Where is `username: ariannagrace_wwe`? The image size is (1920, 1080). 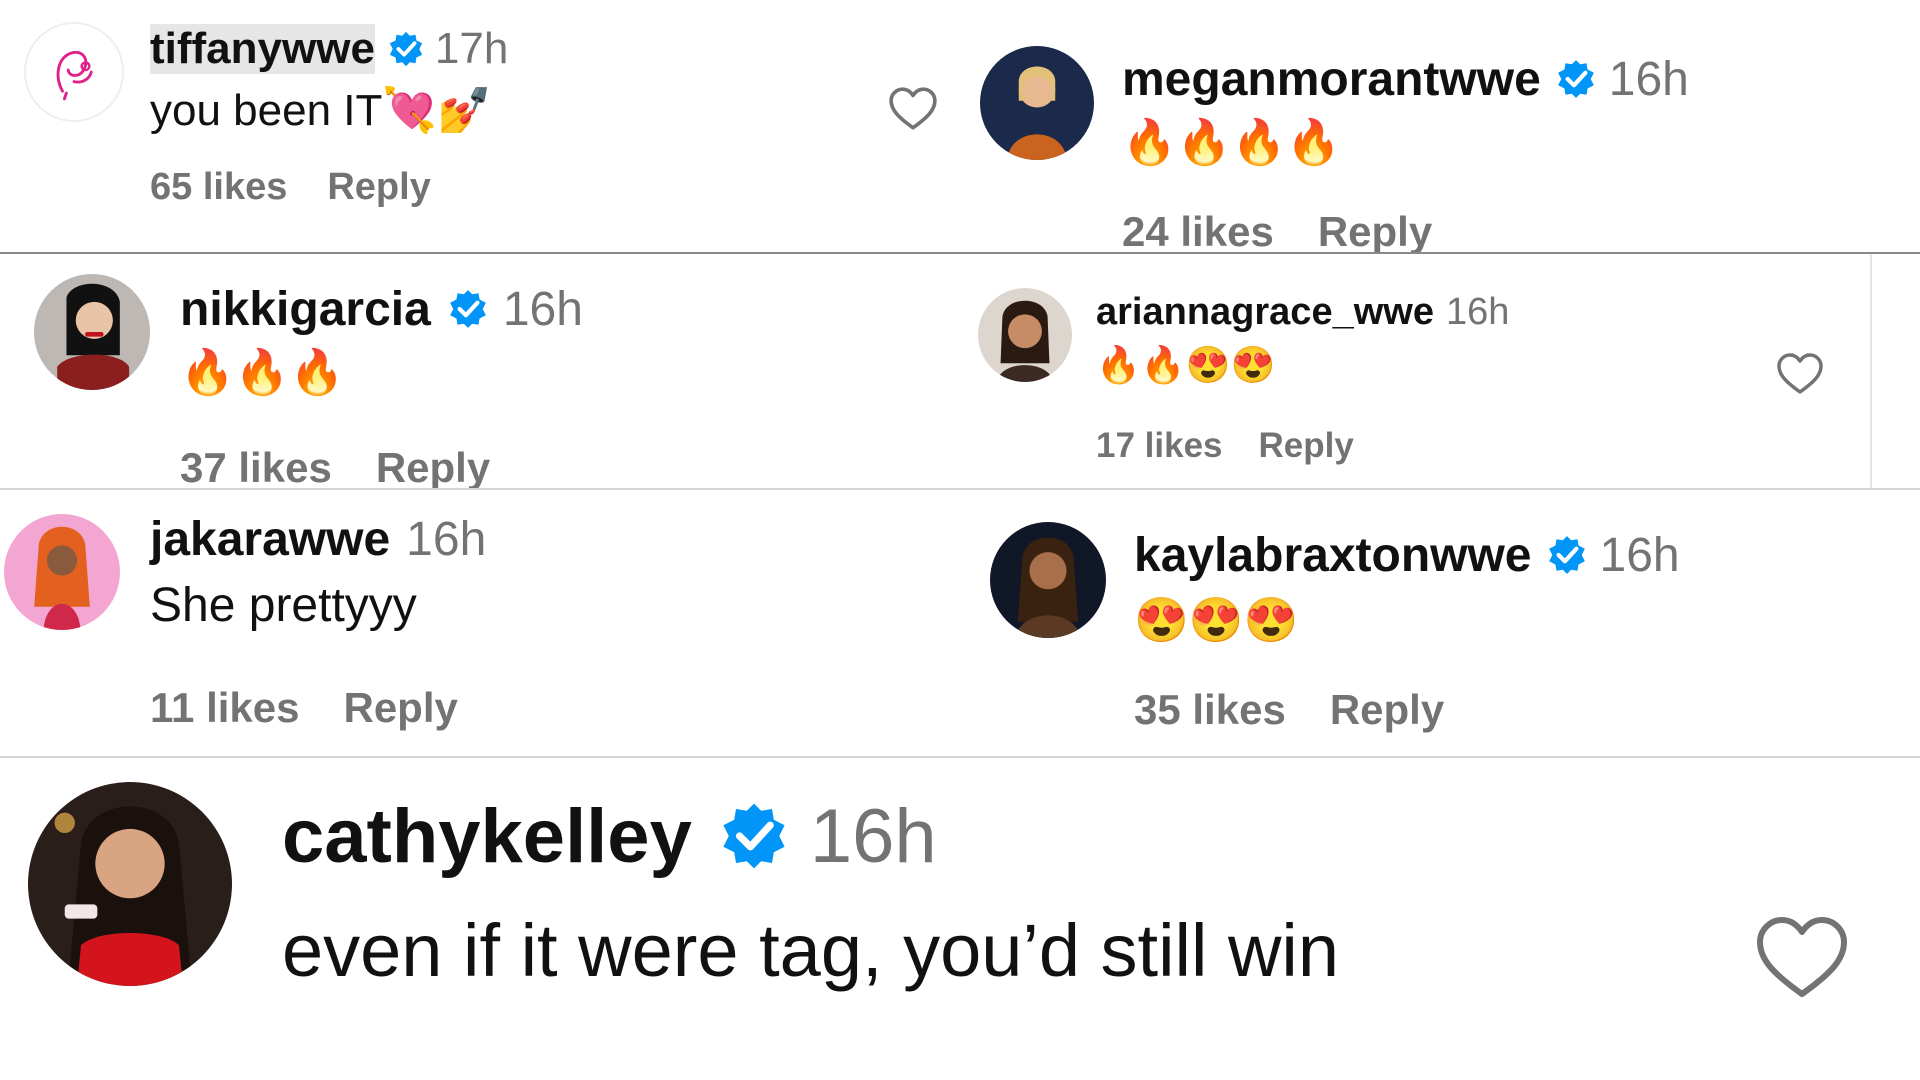 username: ariannagrace_wwe is located at coordinates (1265, 312).